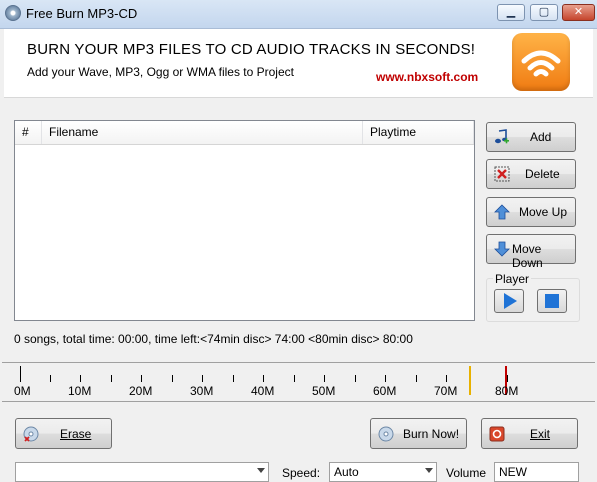 The width and height of the screenshot is (597, 482). I want to click on delete-button: Delete, so click(531, 174).